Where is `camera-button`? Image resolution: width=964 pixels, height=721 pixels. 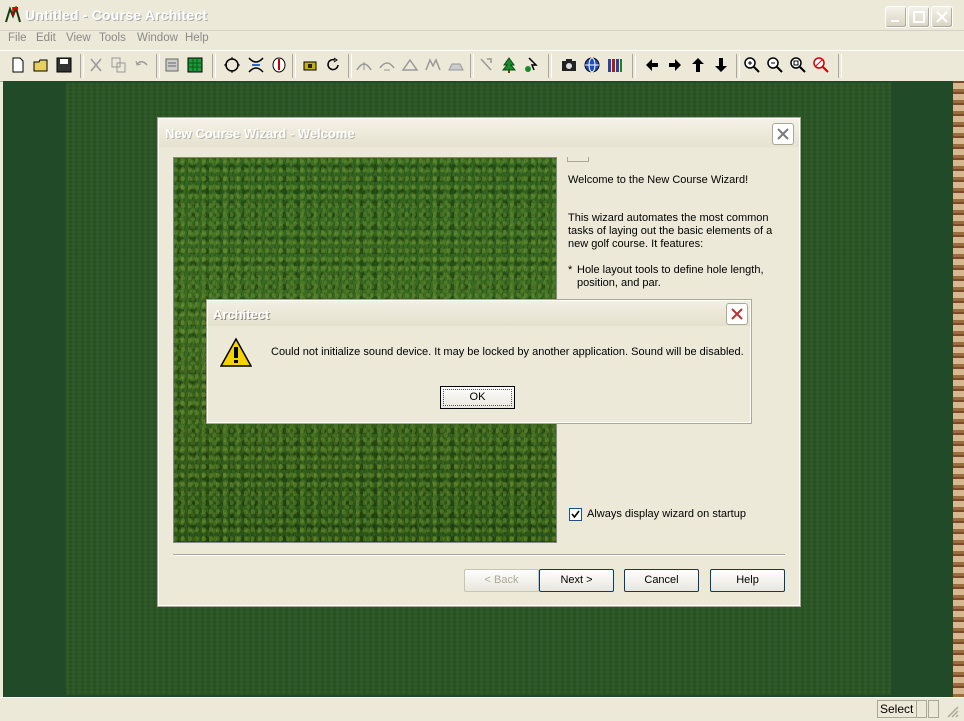
camera-button is located at coordinates (569, 65).